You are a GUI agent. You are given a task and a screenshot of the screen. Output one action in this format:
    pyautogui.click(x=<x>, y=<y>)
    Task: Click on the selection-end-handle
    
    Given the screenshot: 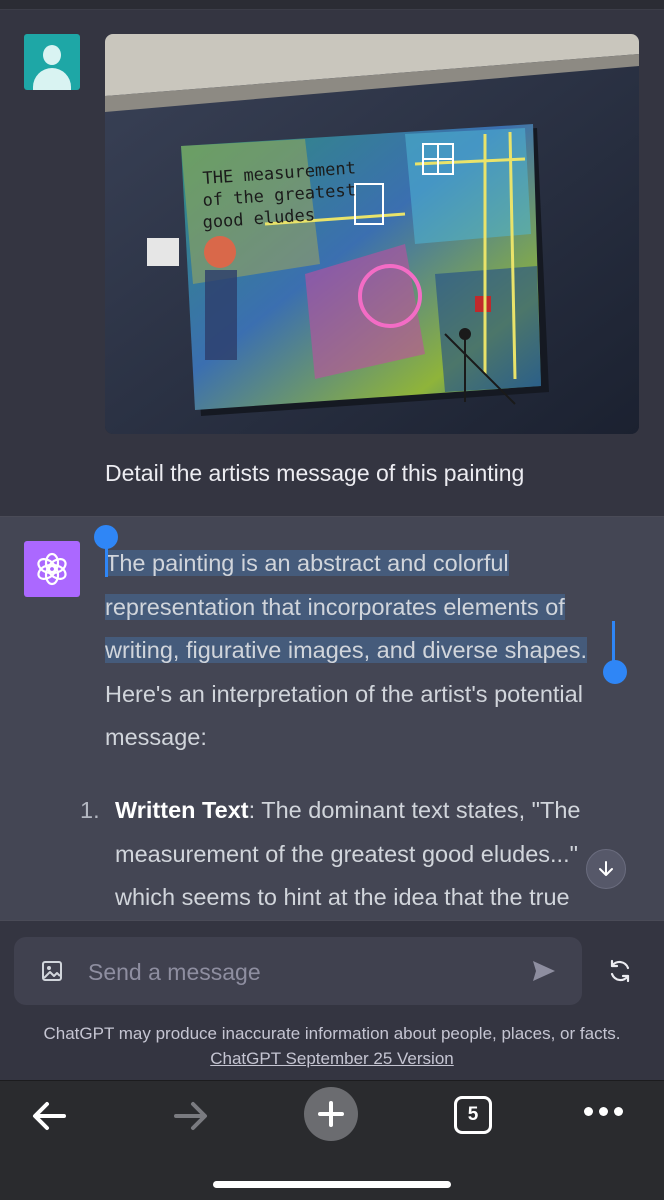 What is the action you would take?
    pyautogui.click(x=615, y=672)
    